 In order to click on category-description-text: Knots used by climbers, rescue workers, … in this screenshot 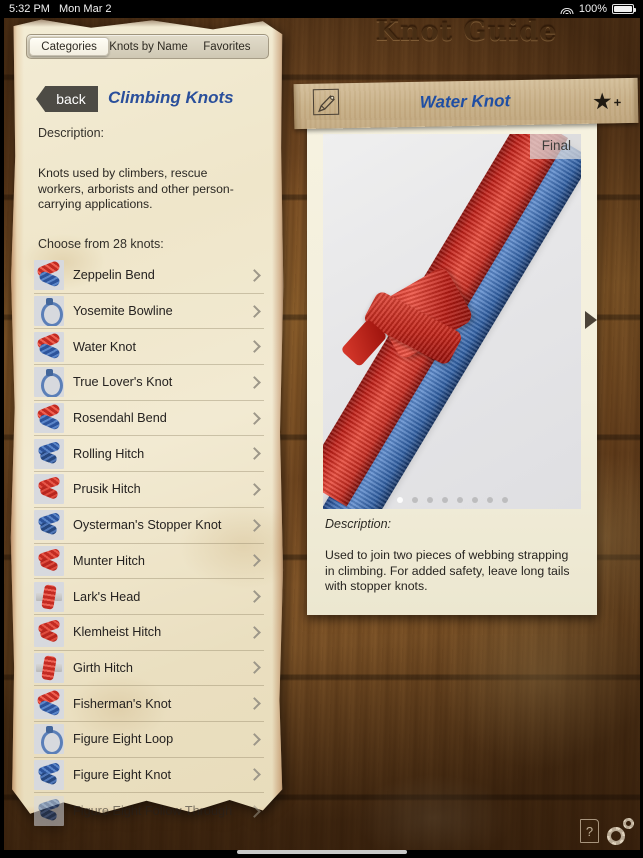, I will do `click(136, 188)`.